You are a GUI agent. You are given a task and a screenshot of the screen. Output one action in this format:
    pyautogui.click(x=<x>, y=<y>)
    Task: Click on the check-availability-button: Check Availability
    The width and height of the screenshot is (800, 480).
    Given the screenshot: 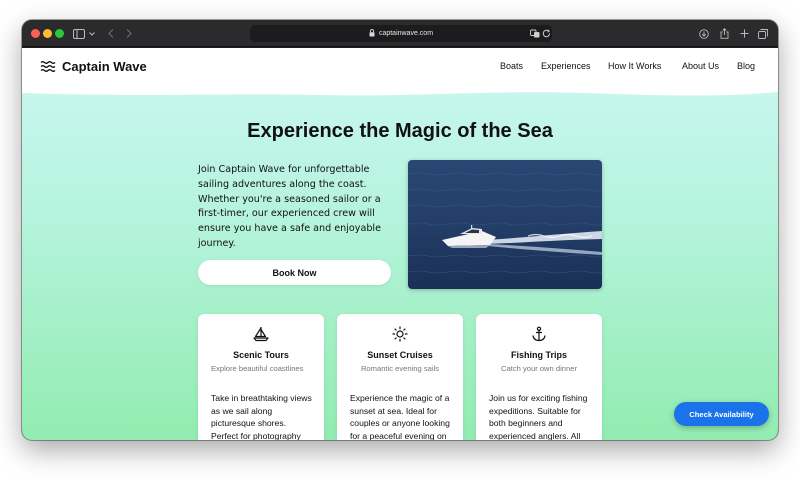 What is the action you would take?
    pyautogui.click(x=721, y=414)
    